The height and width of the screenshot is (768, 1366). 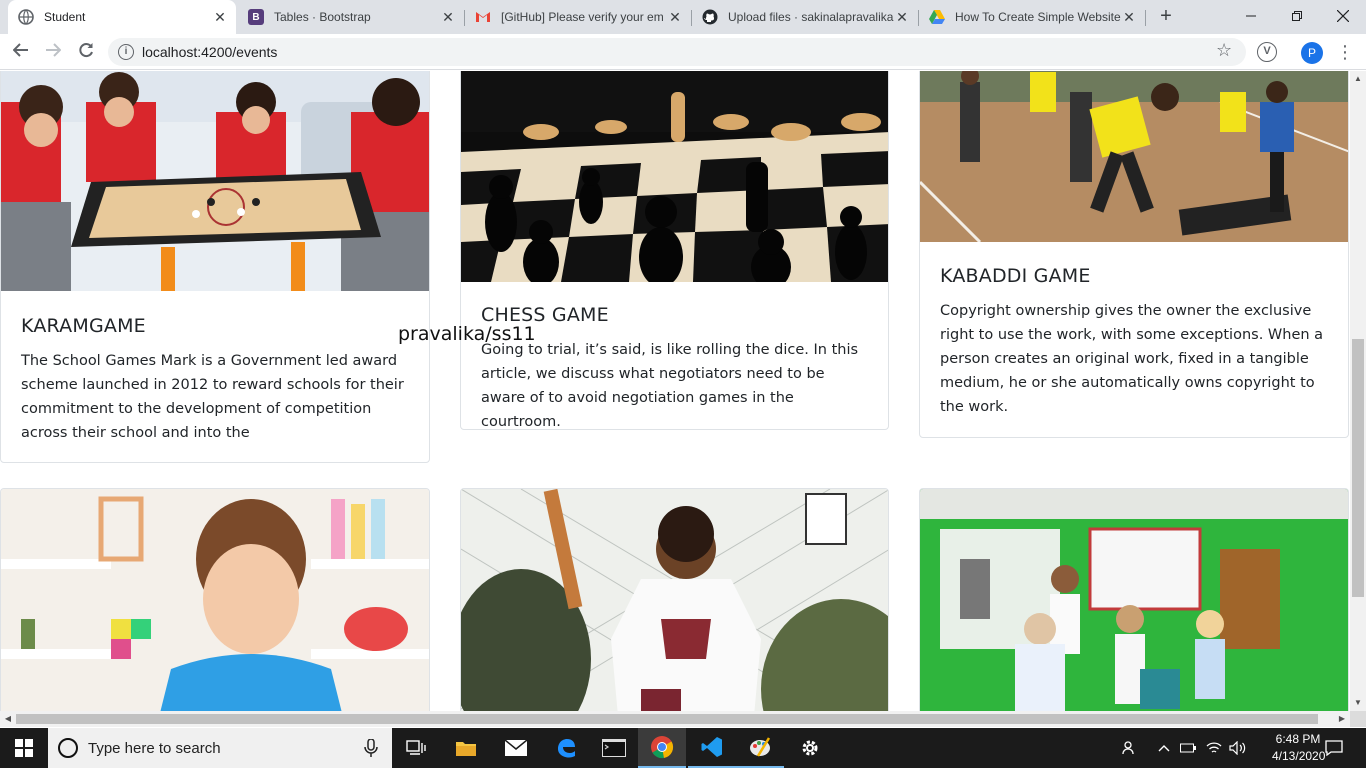 What do you see at coordinates (1334, 748) in the screenshot?
I see `notifications-icon` at bounding box center [1334, 748].